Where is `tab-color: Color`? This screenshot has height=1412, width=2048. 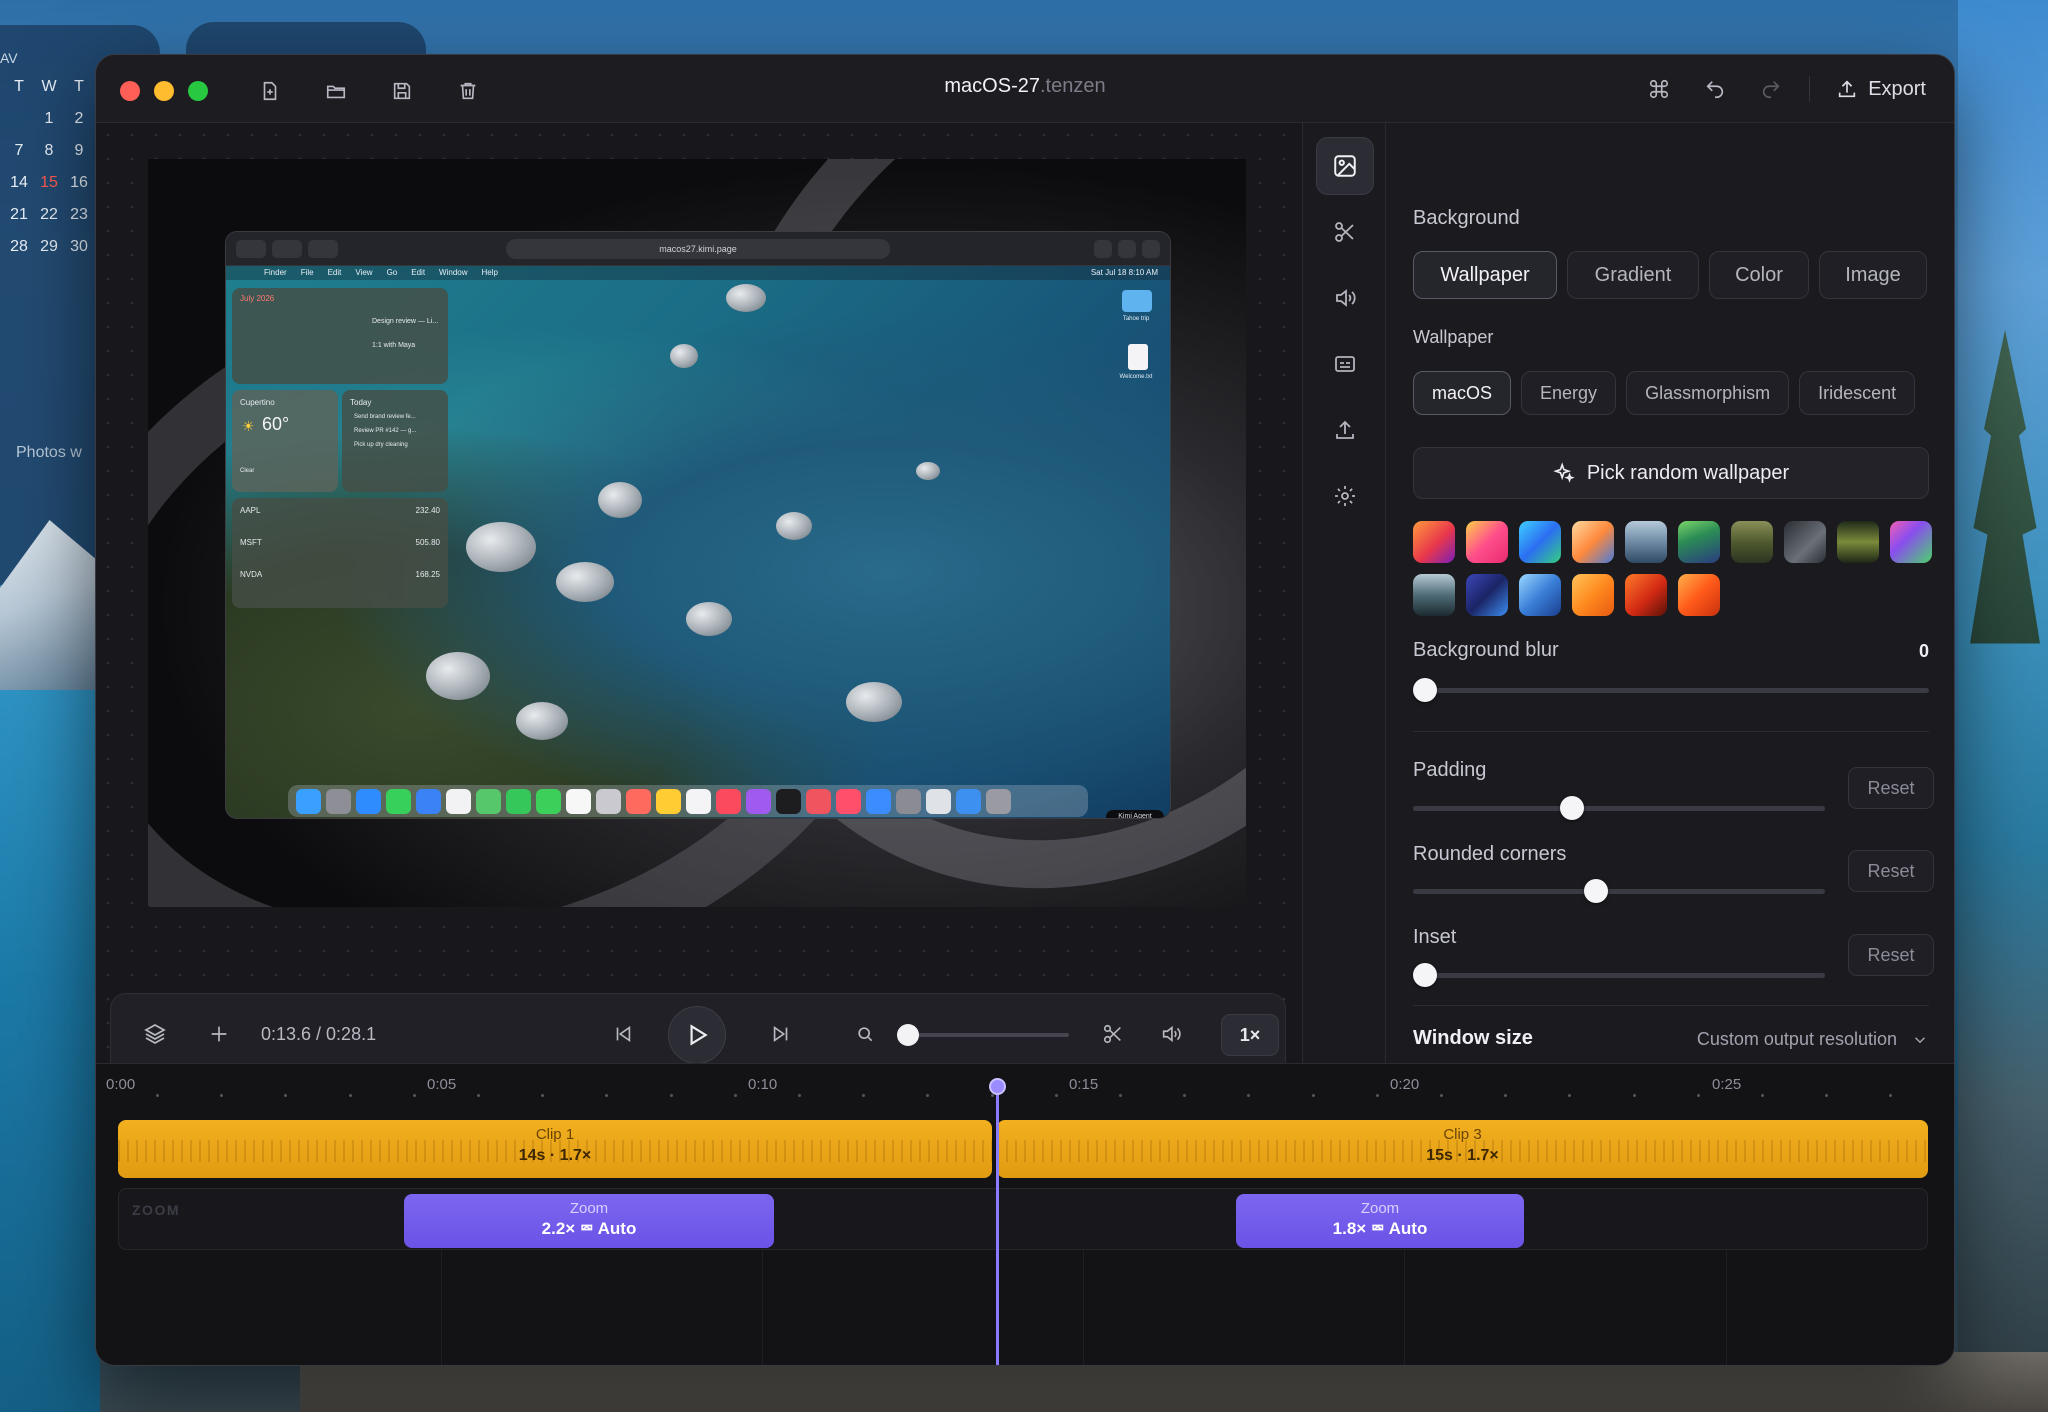
tab-color: Color is located at coordinates (1759, 275).